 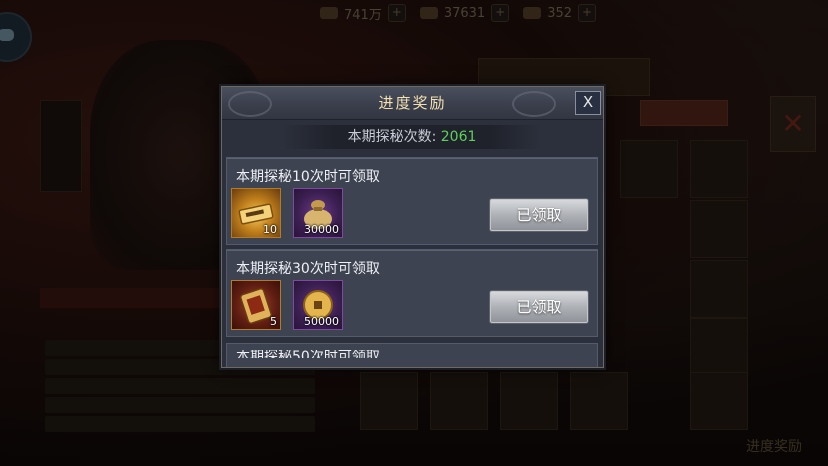 I want to click on explore-count: 本期探秘次数: 2061, so click(x=412, y=137).